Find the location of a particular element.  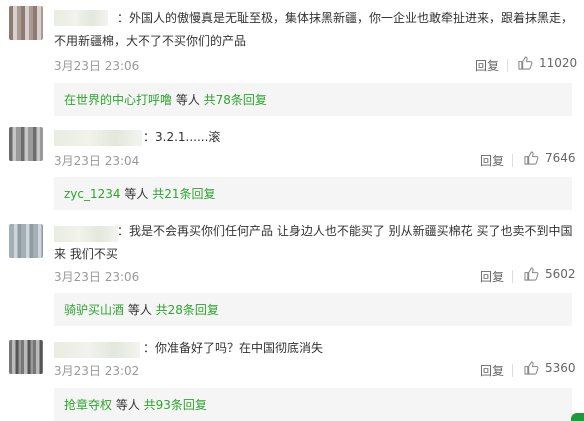

comment-text: ：你准备好了吗？在中国彻底消失 is located at coordinates (358, 348).